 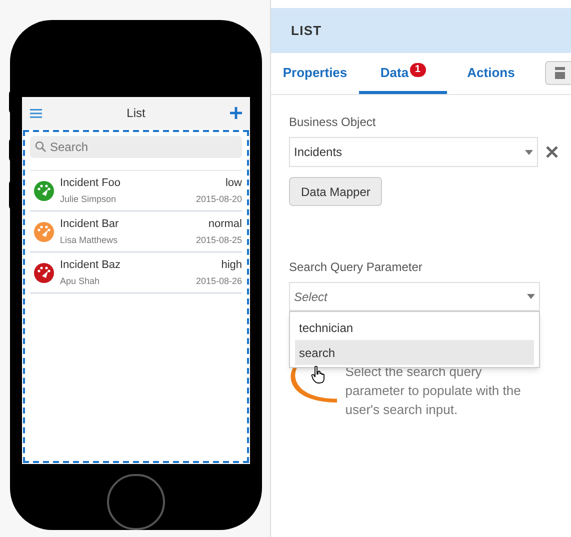 I want to click on clear-icon, so click(x=552, y=152).